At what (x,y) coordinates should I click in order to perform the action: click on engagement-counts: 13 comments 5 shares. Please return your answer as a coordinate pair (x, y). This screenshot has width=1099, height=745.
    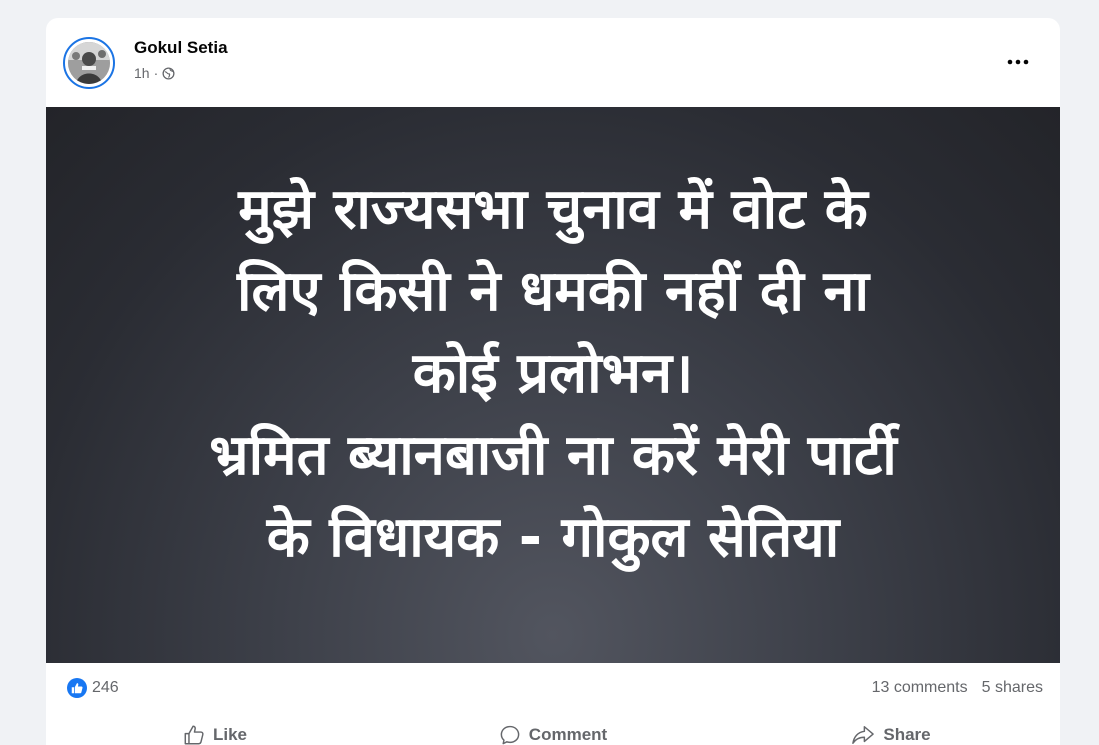
    Looking at the image, I should click on (957, 688).